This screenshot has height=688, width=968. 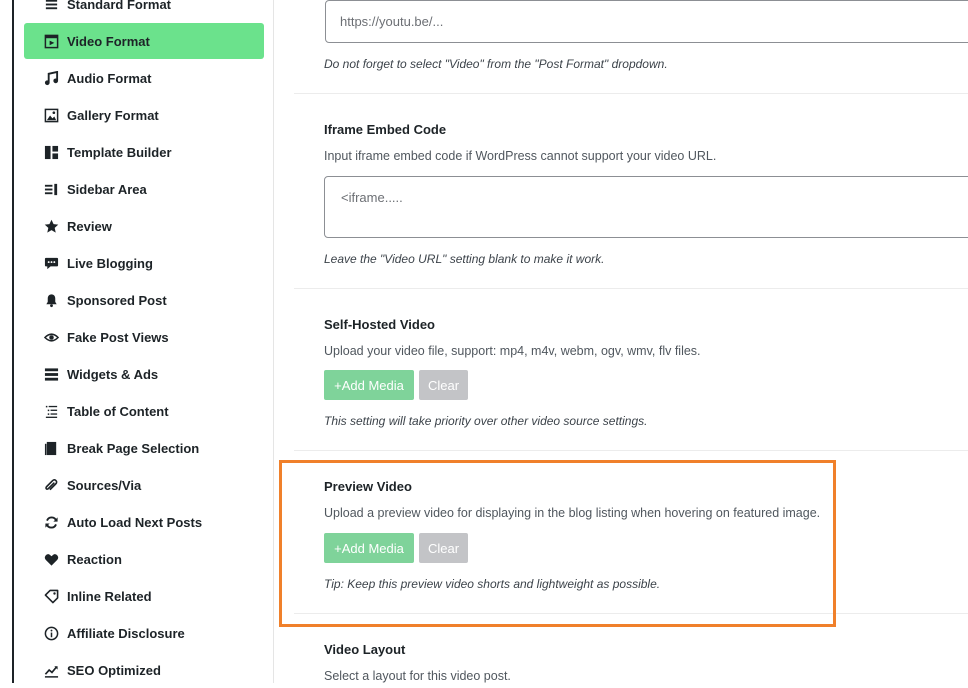 What do you see at coordinates (646, 21) in the screenshot?
I see `video-url-input` at bounding box center [646, 21].